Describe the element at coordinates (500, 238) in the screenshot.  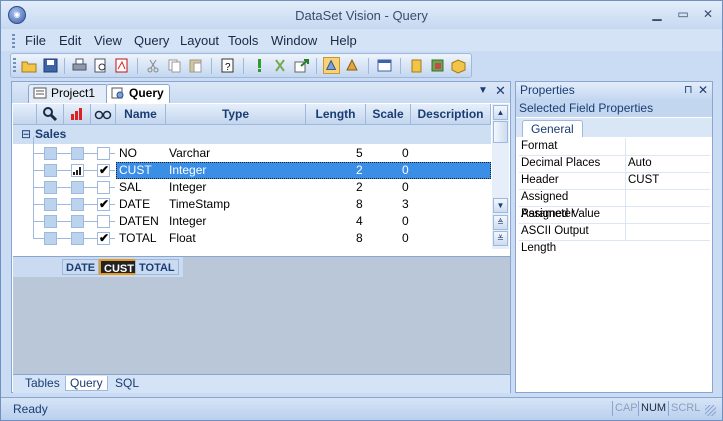
I see `scroll-page-down-icon: ≚` at that location.